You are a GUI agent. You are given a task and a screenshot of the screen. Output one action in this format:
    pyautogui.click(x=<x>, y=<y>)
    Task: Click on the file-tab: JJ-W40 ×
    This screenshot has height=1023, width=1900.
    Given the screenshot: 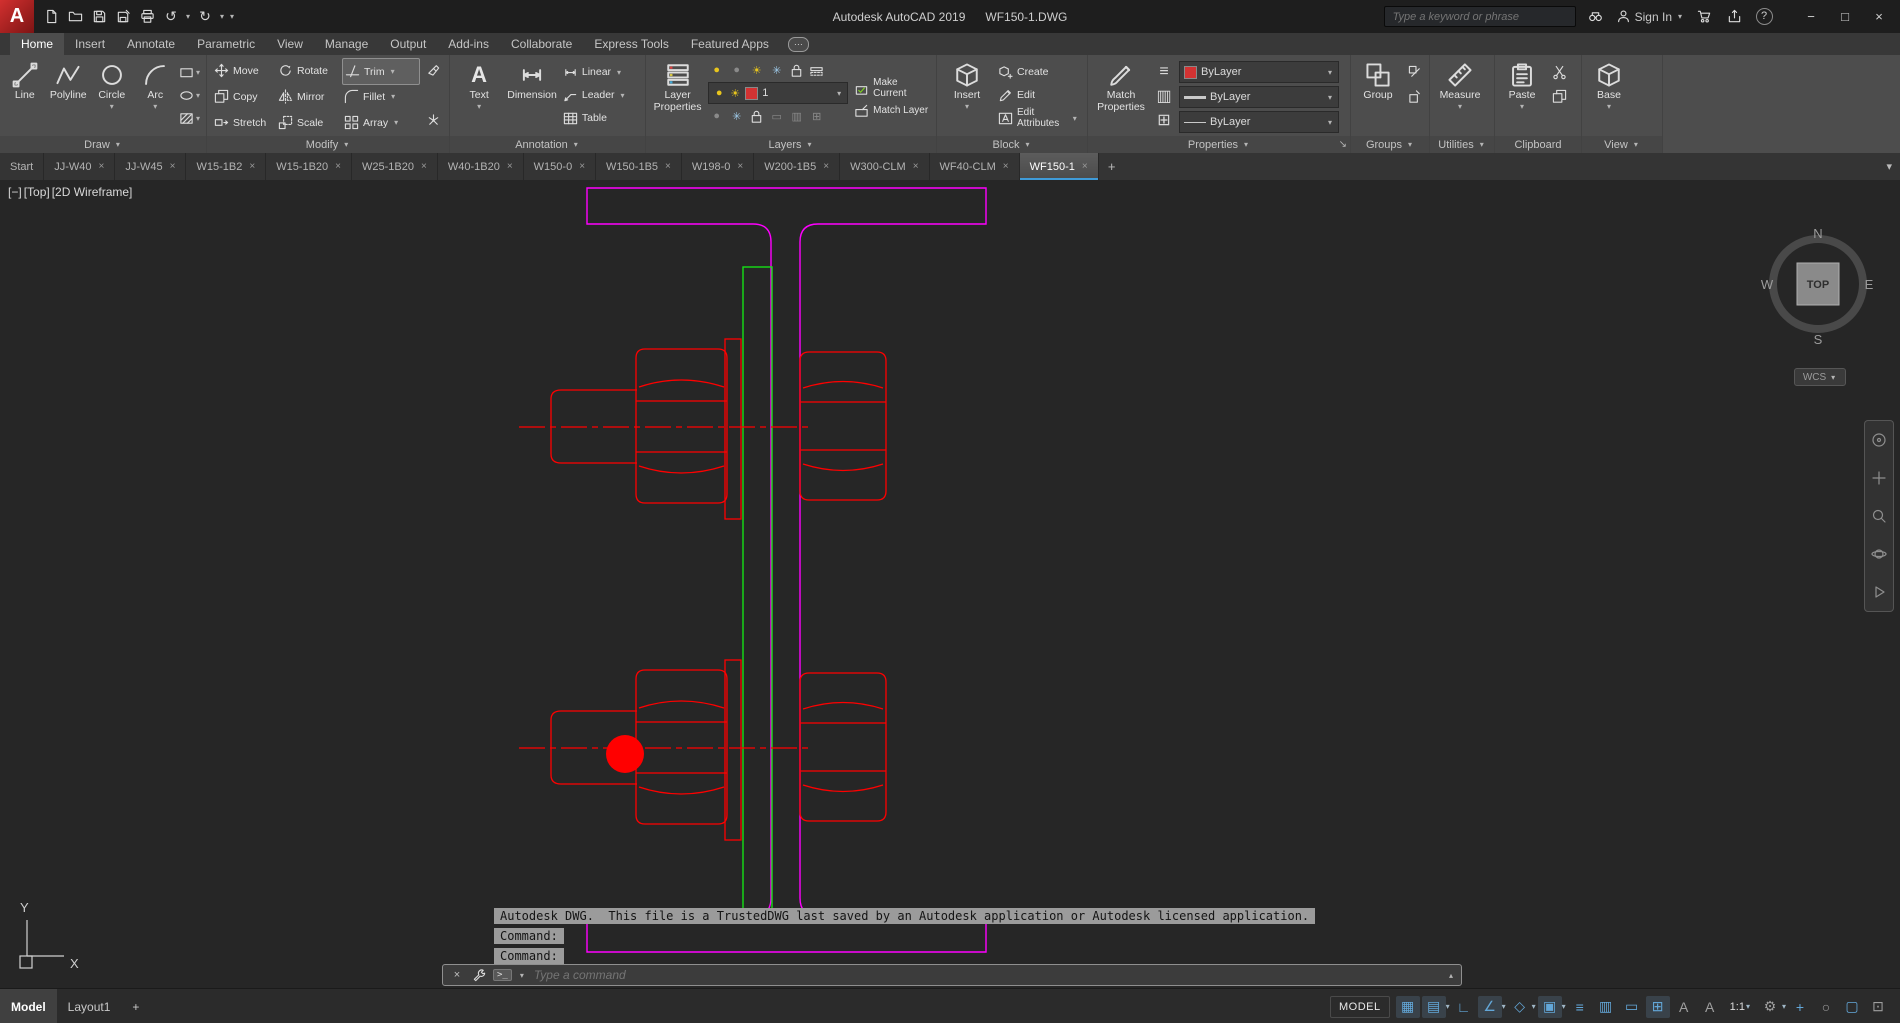 What is the action you would take?
    pyautogui.click(x=80, y=166)
    